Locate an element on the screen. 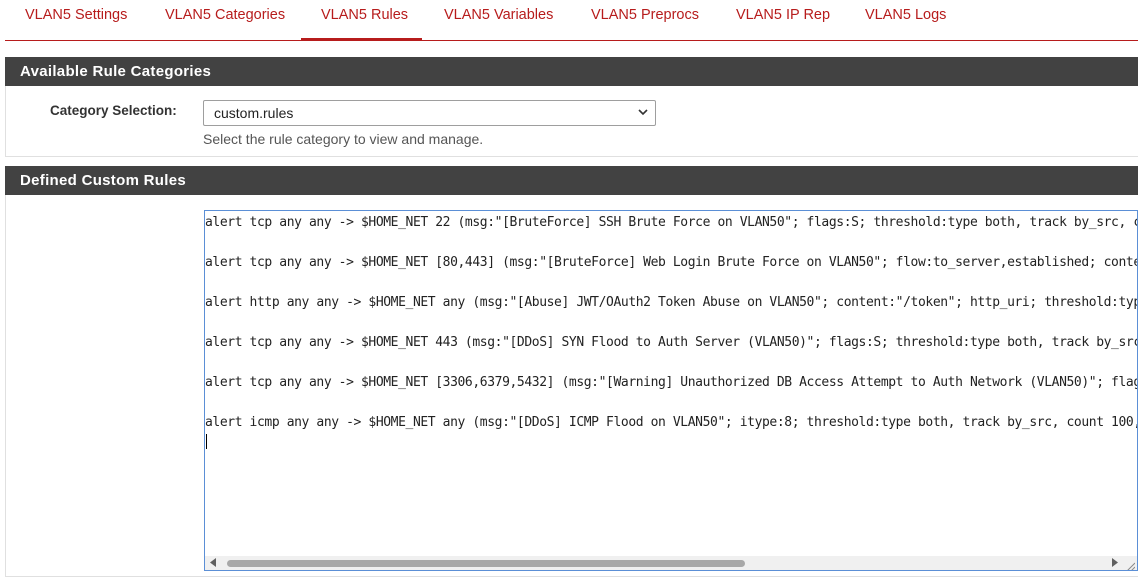 Image resolution: width=1138 pixels, height=577 pixels. horizontal-scrollbar is located at coordinates (671, 563).